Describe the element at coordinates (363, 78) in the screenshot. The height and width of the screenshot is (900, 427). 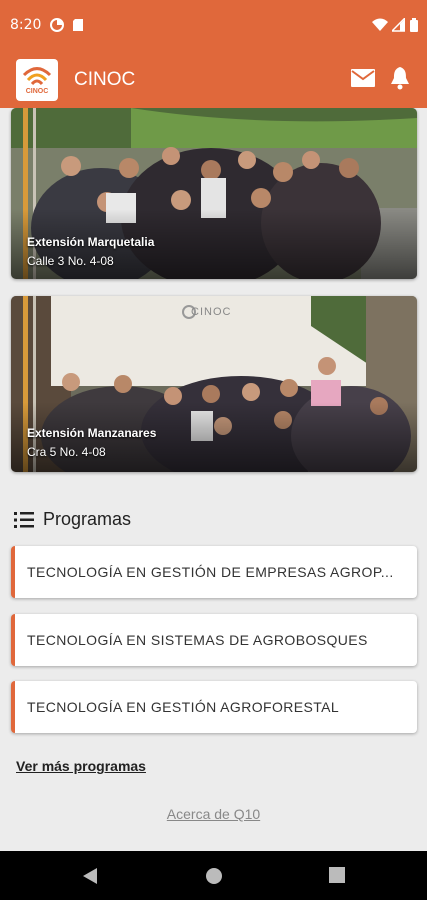
I see `mail-icon` at that location.